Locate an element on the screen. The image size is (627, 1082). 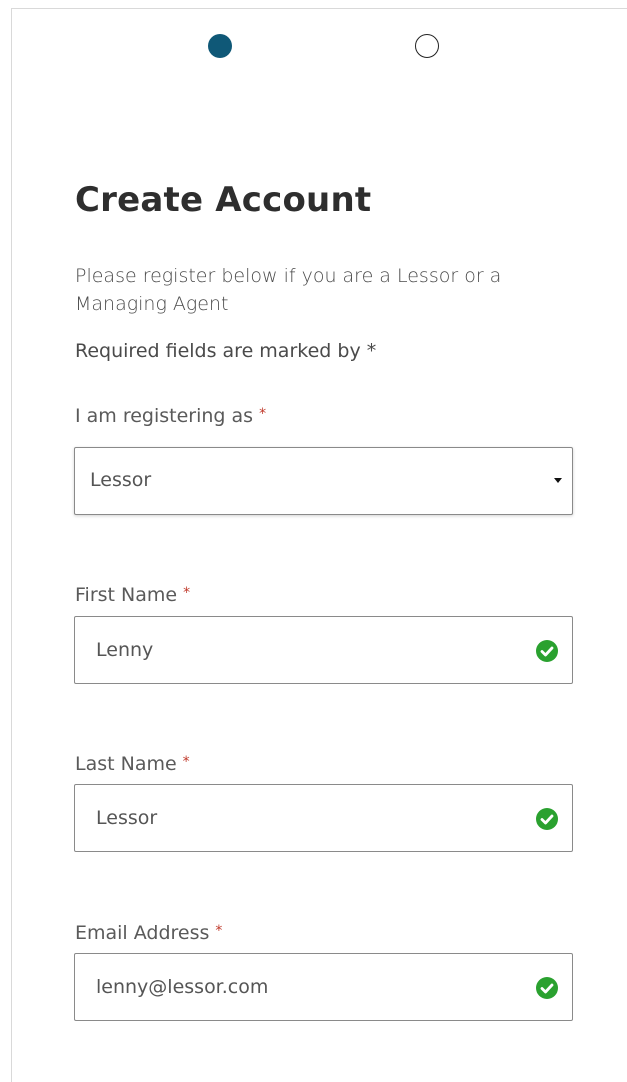
required-note: Required fields are marked by * is located at coordinates (226, 351).